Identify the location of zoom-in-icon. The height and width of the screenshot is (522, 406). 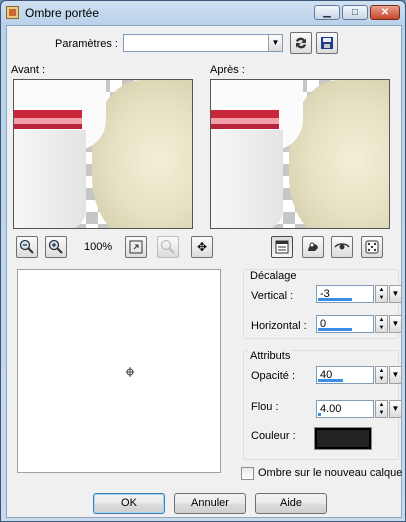
(56, 247).